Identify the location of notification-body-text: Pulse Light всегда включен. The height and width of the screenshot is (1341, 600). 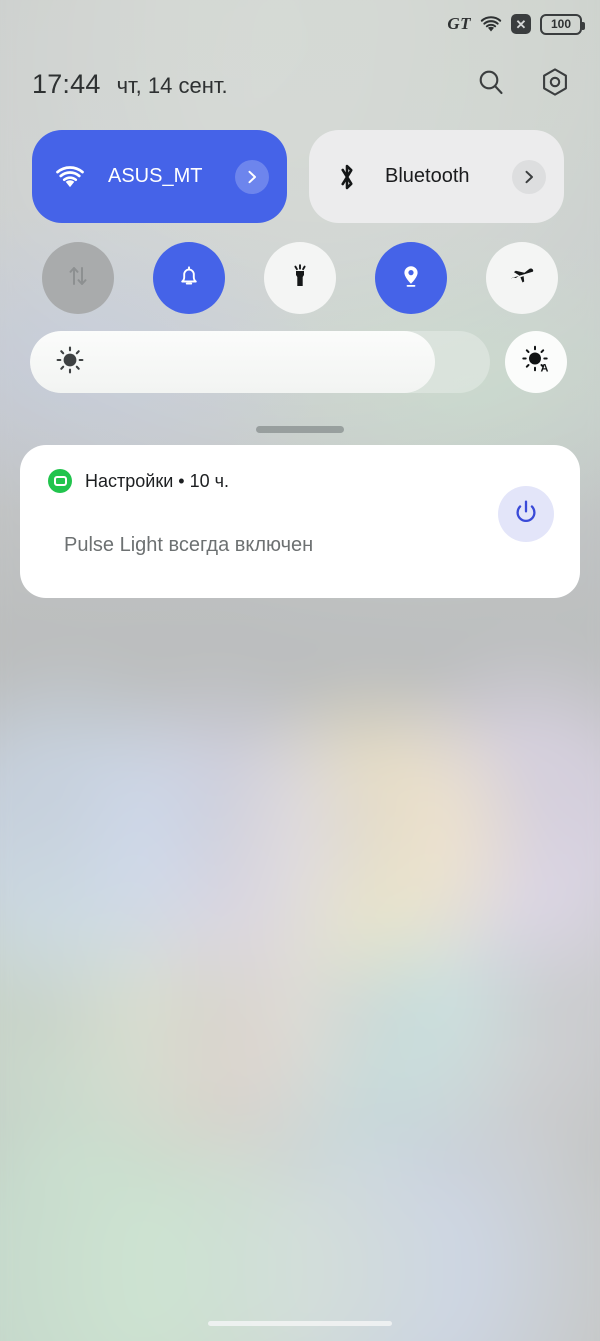
(189, 545).